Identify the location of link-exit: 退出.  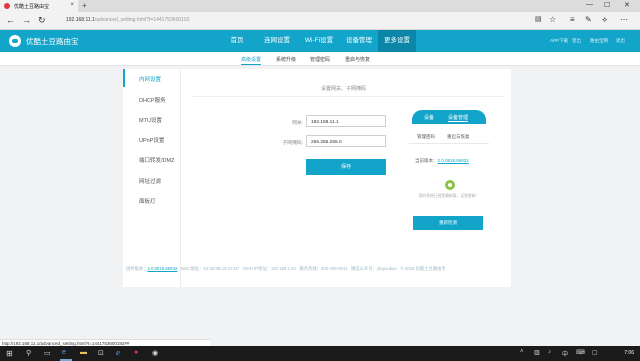
(620, 41).